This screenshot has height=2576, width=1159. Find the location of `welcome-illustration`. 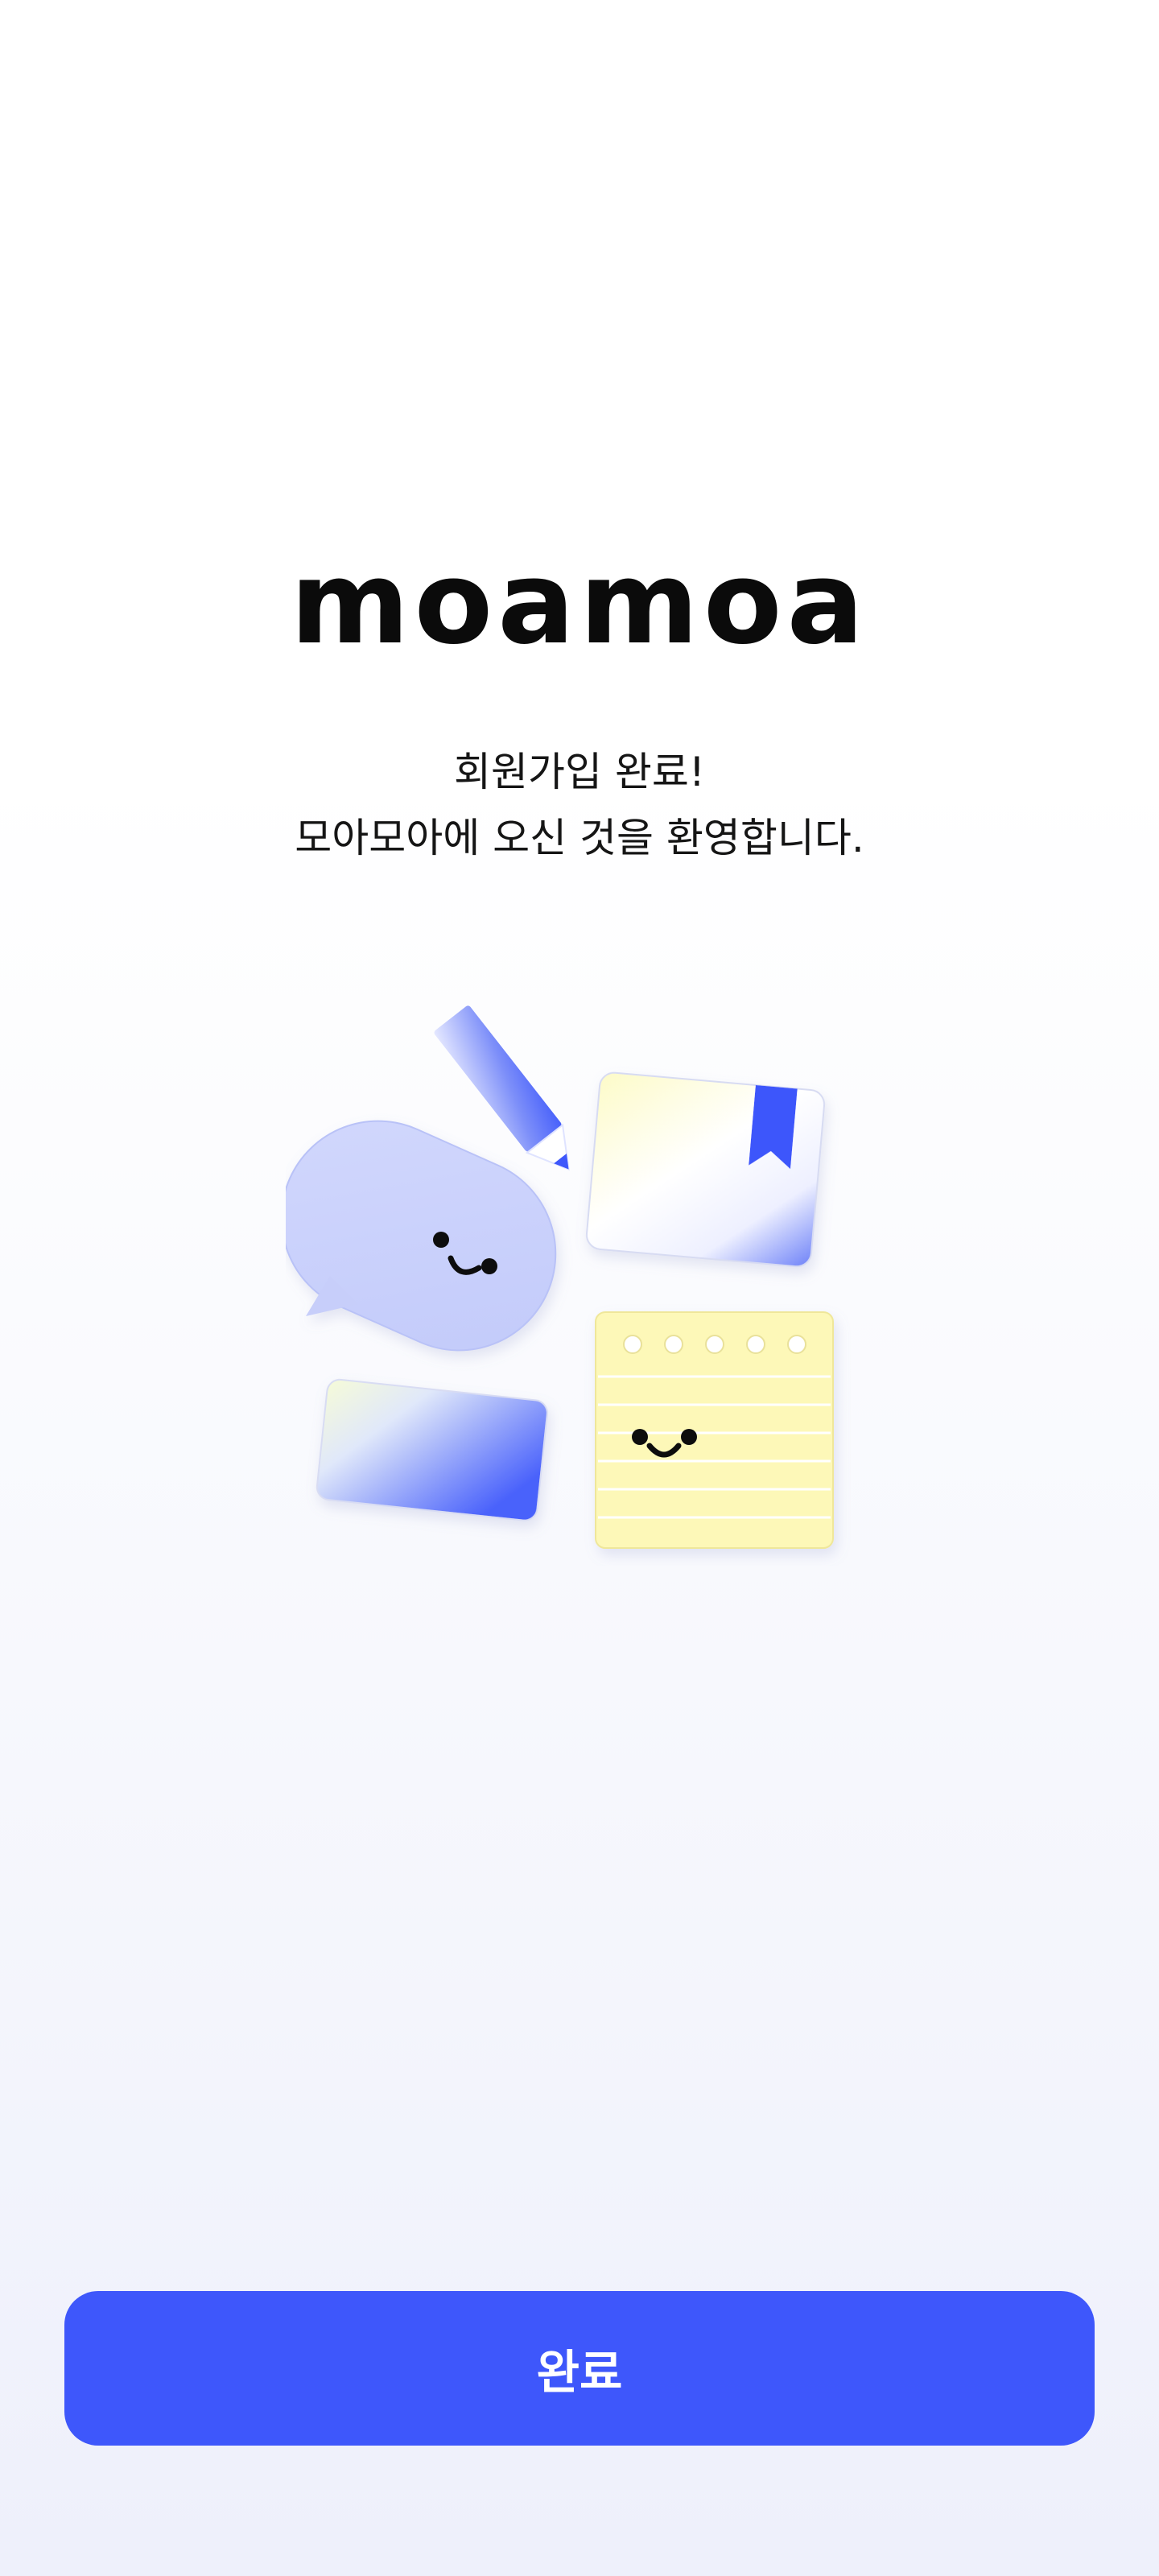

welcome-illustration is located at coordinates (579, 1284).